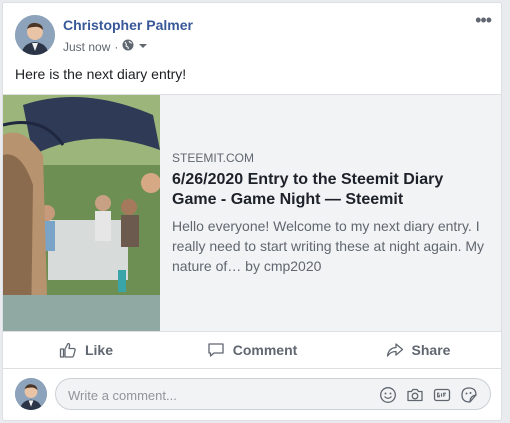  Describe the element at coordinates (265, 350) in the screenshot. I see `comment-label: Comment` at that location.